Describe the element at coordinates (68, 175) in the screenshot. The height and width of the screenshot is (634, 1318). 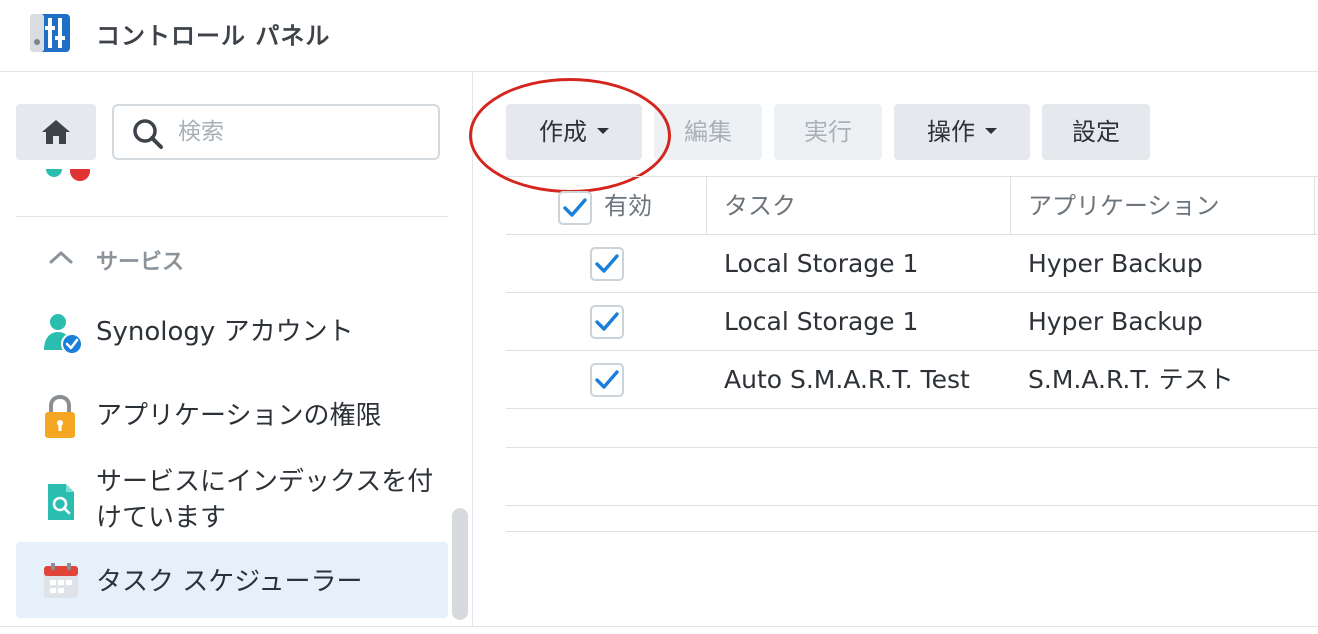
I see `partial-app-icon` at that location.